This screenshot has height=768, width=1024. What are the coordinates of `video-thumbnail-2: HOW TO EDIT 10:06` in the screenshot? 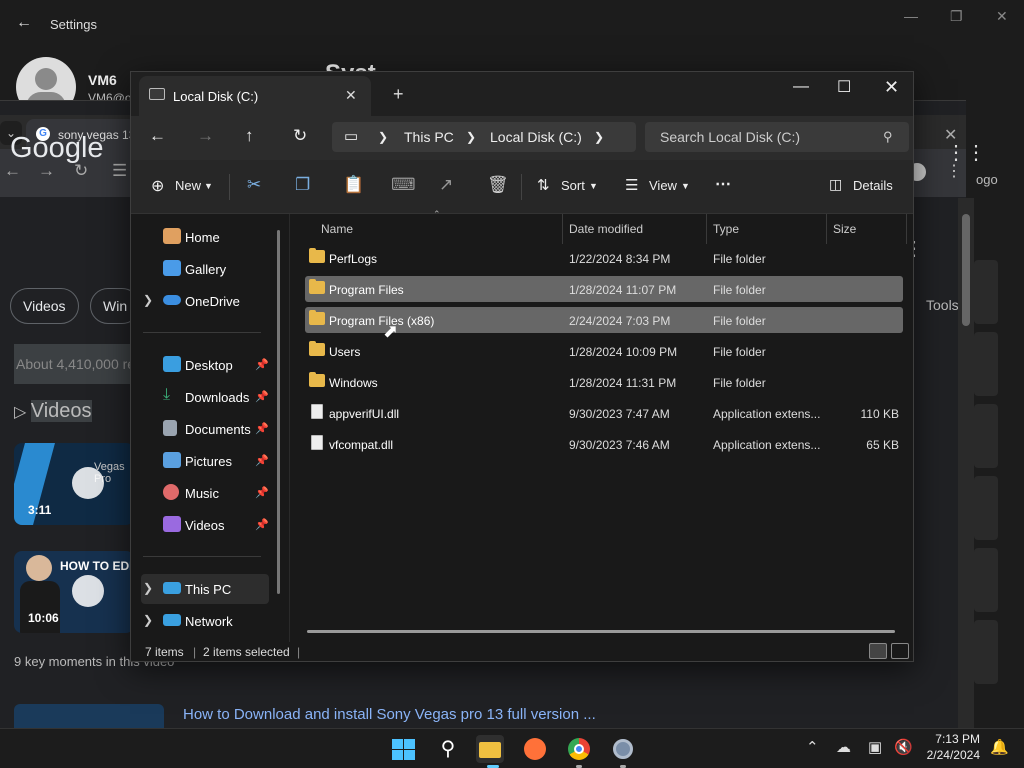 It's located at (74, 592).